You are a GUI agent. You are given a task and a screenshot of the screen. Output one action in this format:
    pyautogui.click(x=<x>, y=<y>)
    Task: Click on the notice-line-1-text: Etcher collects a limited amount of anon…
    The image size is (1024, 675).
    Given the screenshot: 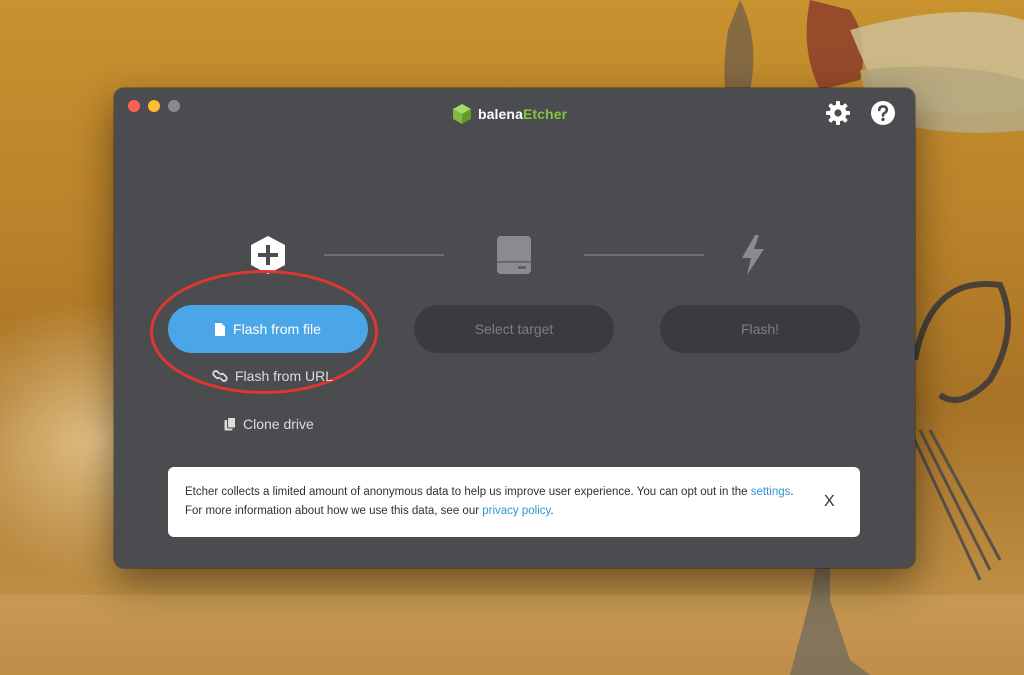 What is the action you would take?
    pyautogui.click(x=468, y=492)
    